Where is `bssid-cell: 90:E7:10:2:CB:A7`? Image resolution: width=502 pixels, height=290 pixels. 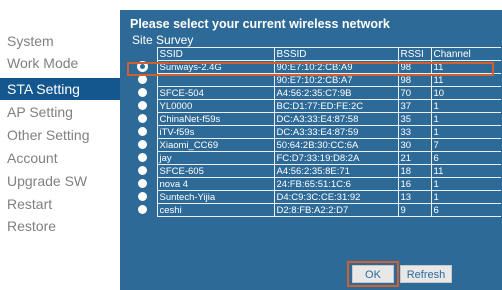 bssid-cell: 90:E7:10:2:CB:A7 is located at coordinates (336, 80).